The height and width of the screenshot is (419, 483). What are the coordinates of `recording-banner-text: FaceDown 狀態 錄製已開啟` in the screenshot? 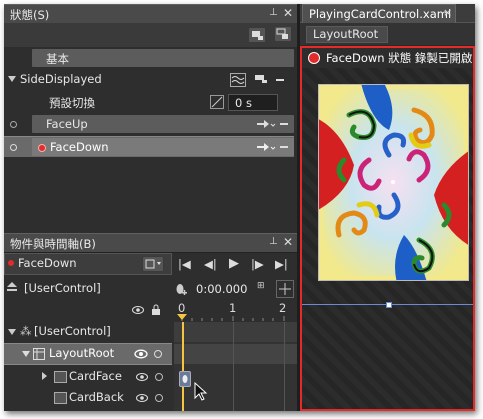 It's located at (399, 58).